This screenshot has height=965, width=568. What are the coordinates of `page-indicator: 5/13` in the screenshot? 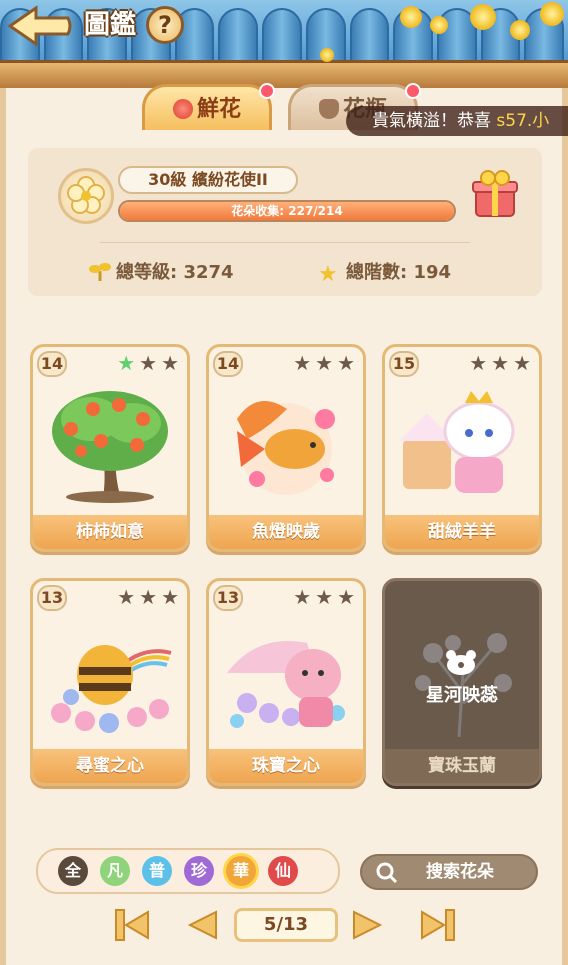 It's located at (286, 925).